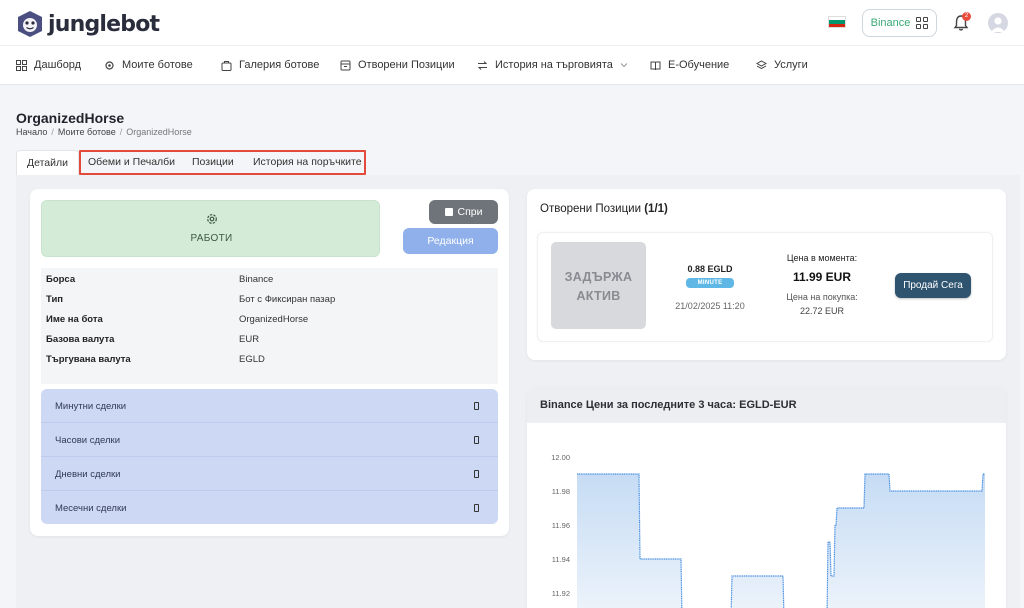 The image size is (1024, 608). Describe the element at coordinates (269, 406) in the screenshot. I see `deals-minute-row: Минутни сделки` at that location.